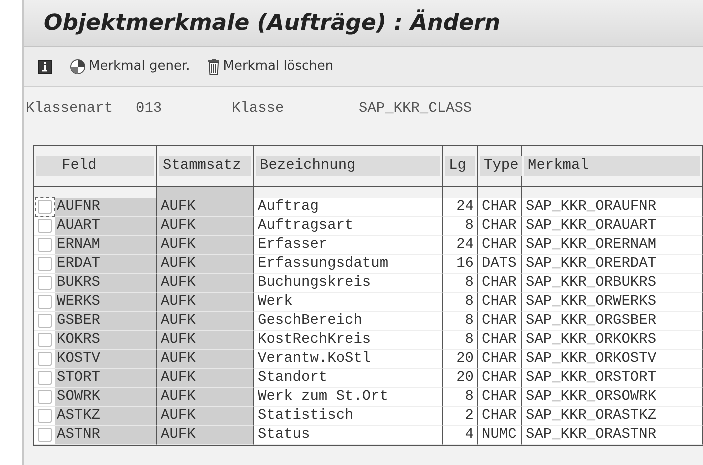 This screenshot has height=465, width=703. What do you see at coordinates (70, 109) in the screenshot?
I see `field-label: Klassenart` at bounding box center [70, 109].